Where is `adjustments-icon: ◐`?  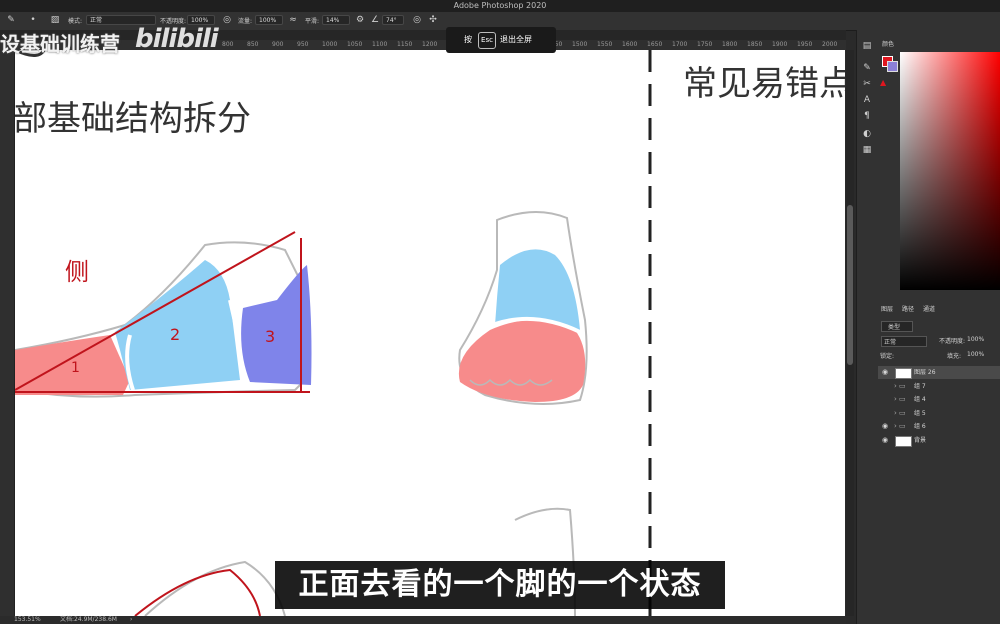 adjustments-icon: ◐ is located at coordinates (867, 134).